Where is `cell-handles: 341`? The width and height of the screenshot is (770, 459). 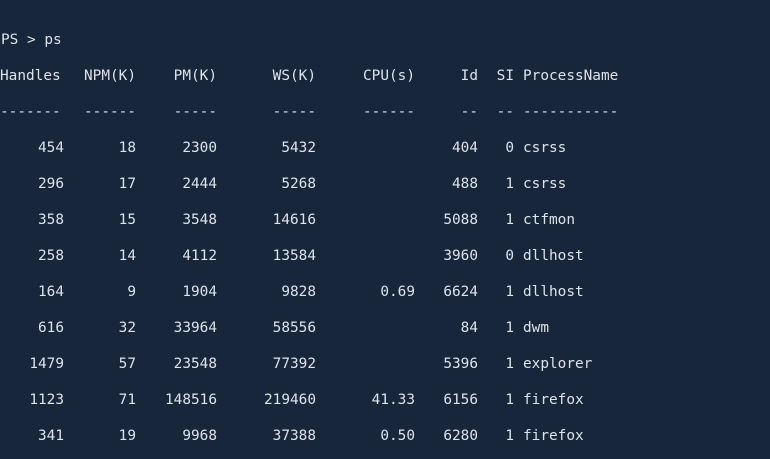
cell-handles: 341 is located at coordinates (51, 436).